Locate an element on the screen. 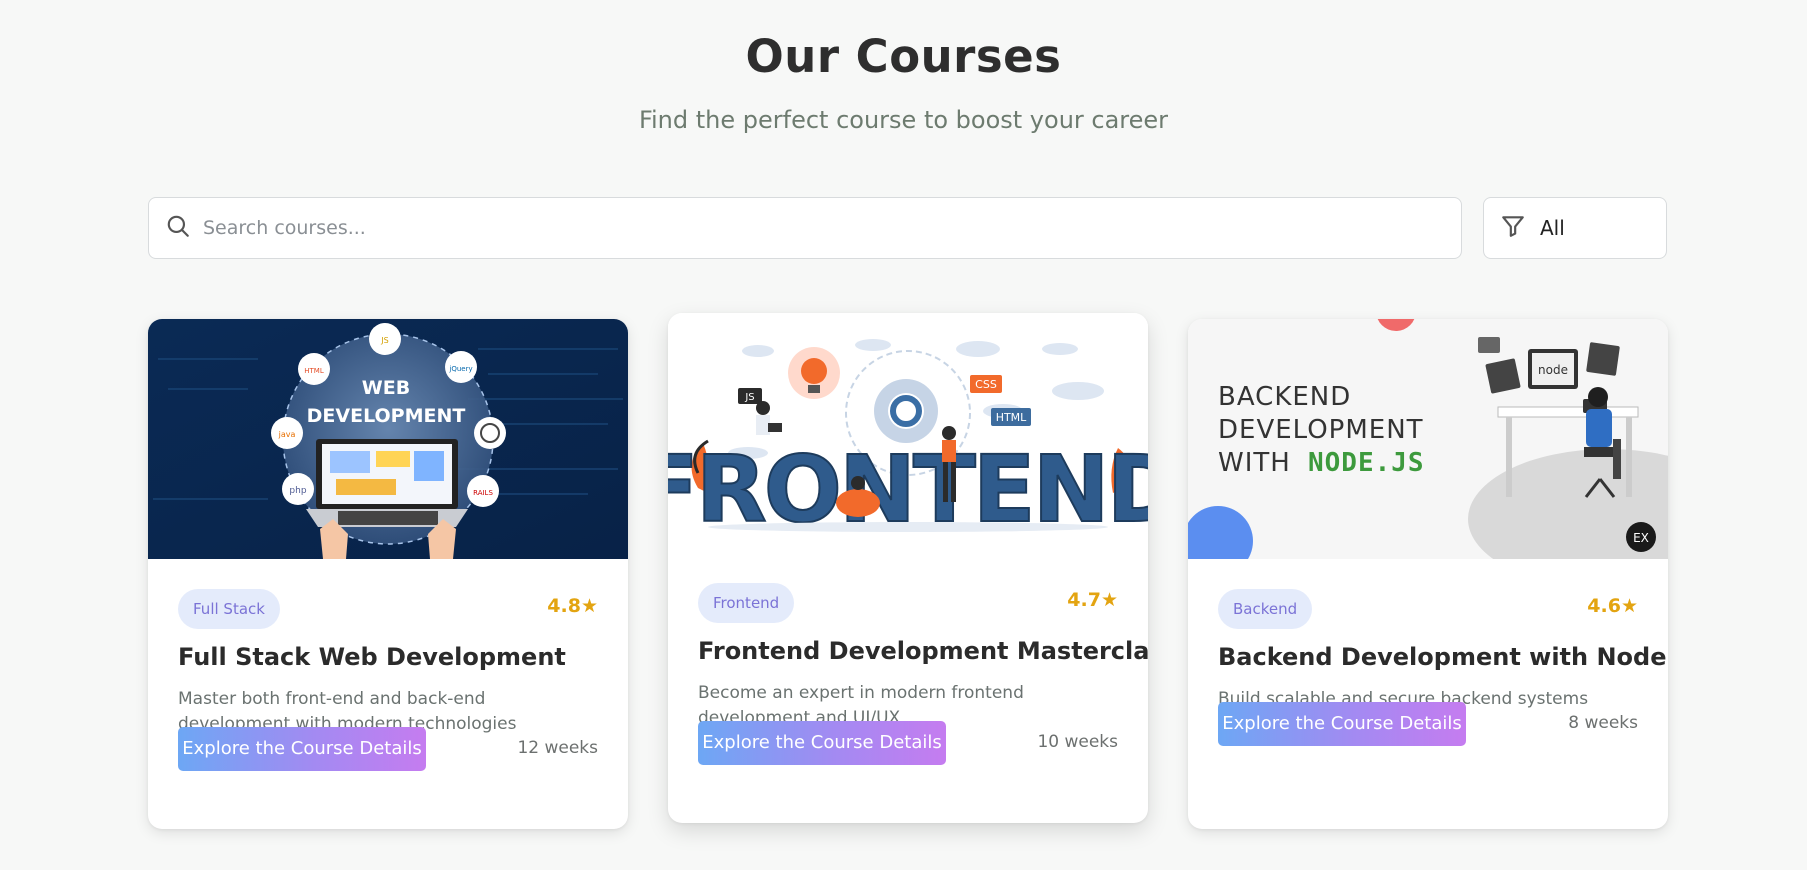 This screenshot has height=870, width=1807. svg-text: java is located at coordinates (287, 434).